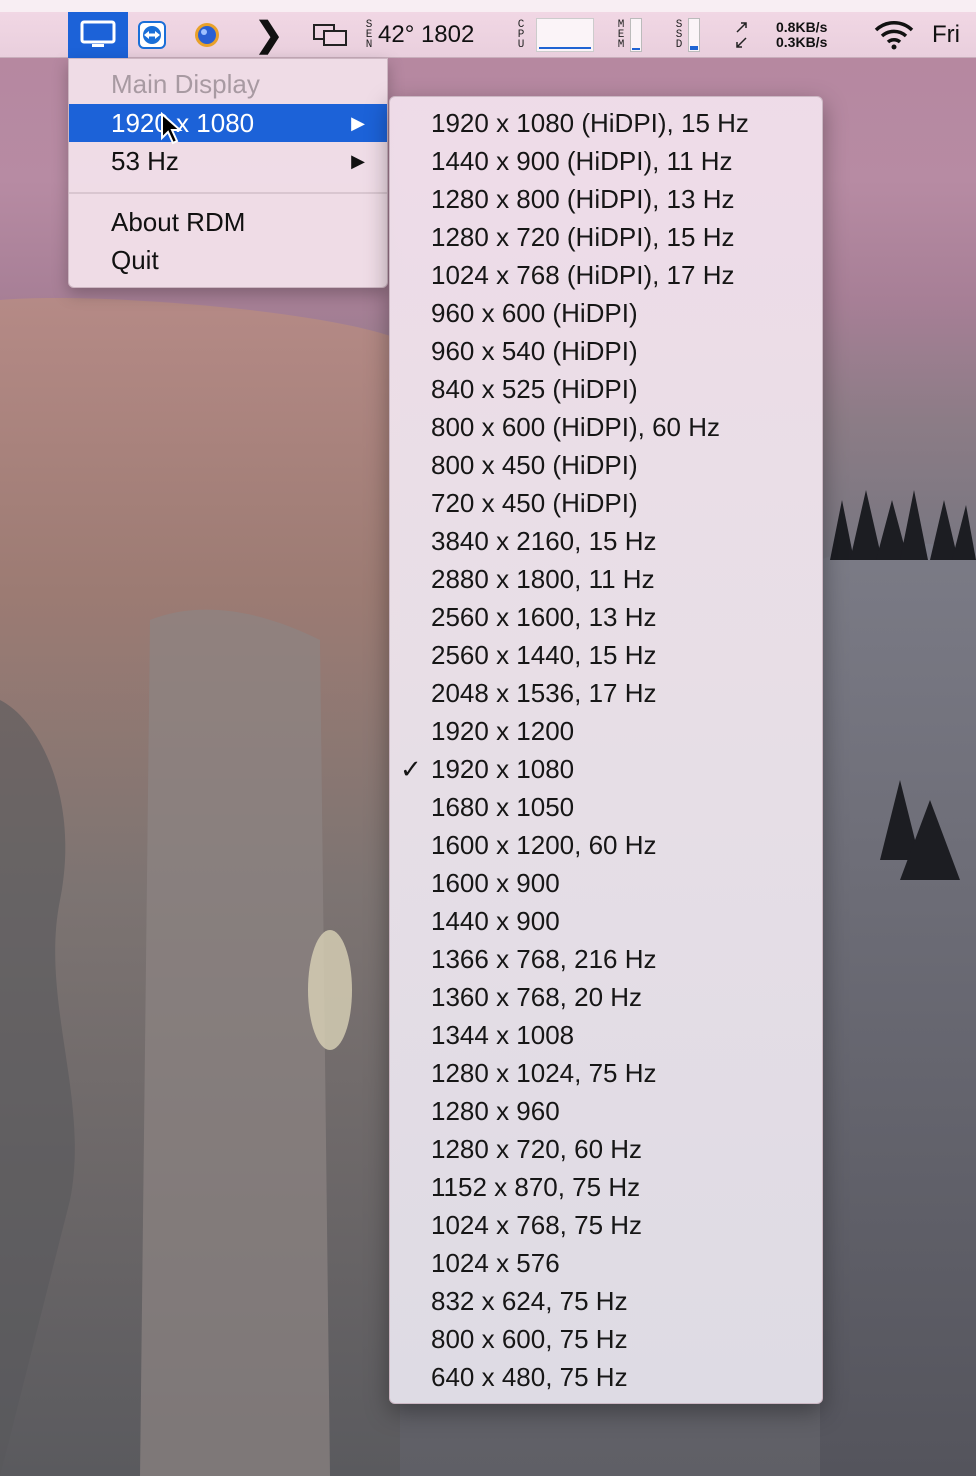 The image size is (976, 1476). What do you see at coordinates (358, 122) in the screenshot?
I see `submenu-arrow-icon: ▶` at bounding box center [358, 122].